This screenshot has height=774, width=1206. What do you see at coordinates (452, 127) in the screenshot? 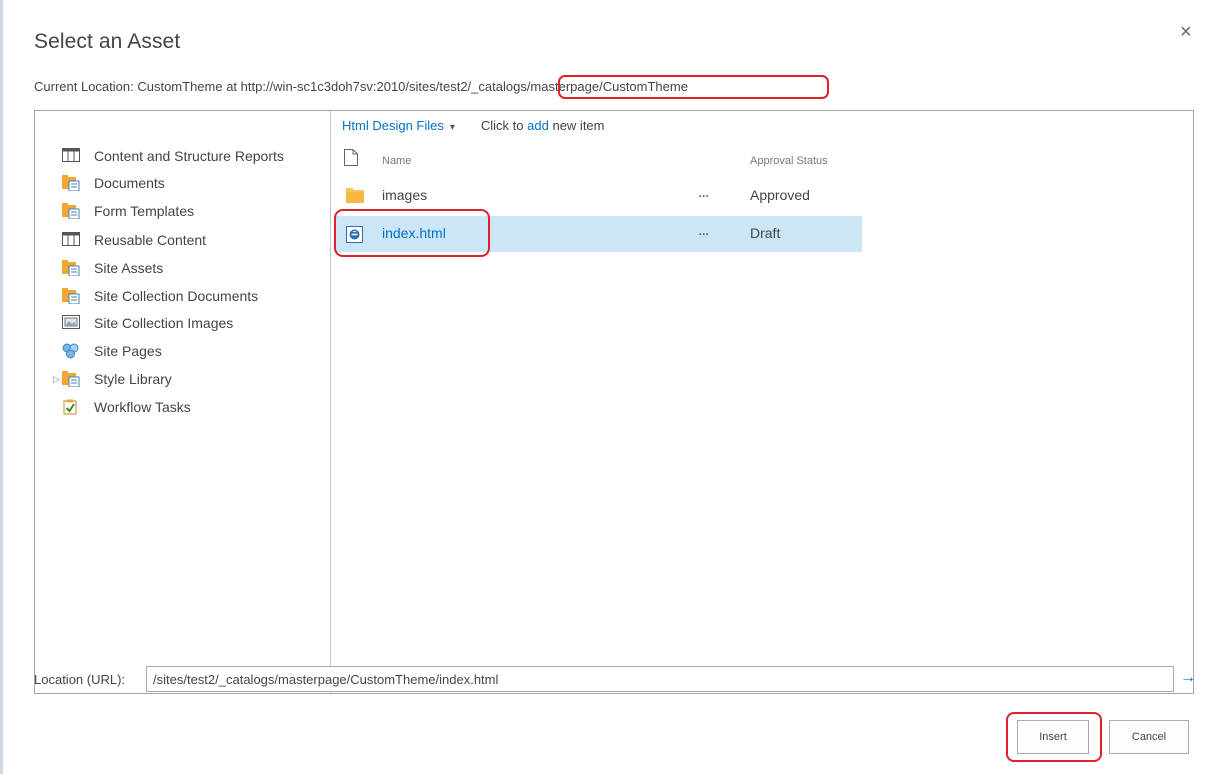
I see `chevron-down-icon: ▾` at bounding box center [452, 127].